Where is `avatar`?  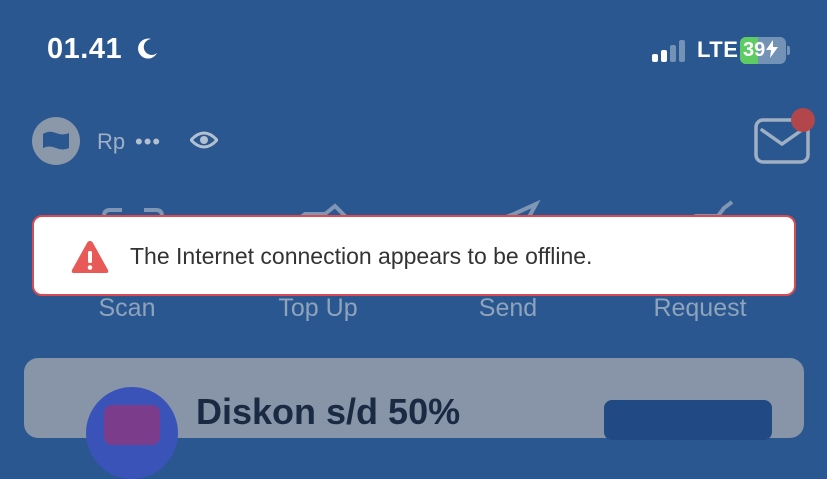 avatar is located at coordinates (56, 141).